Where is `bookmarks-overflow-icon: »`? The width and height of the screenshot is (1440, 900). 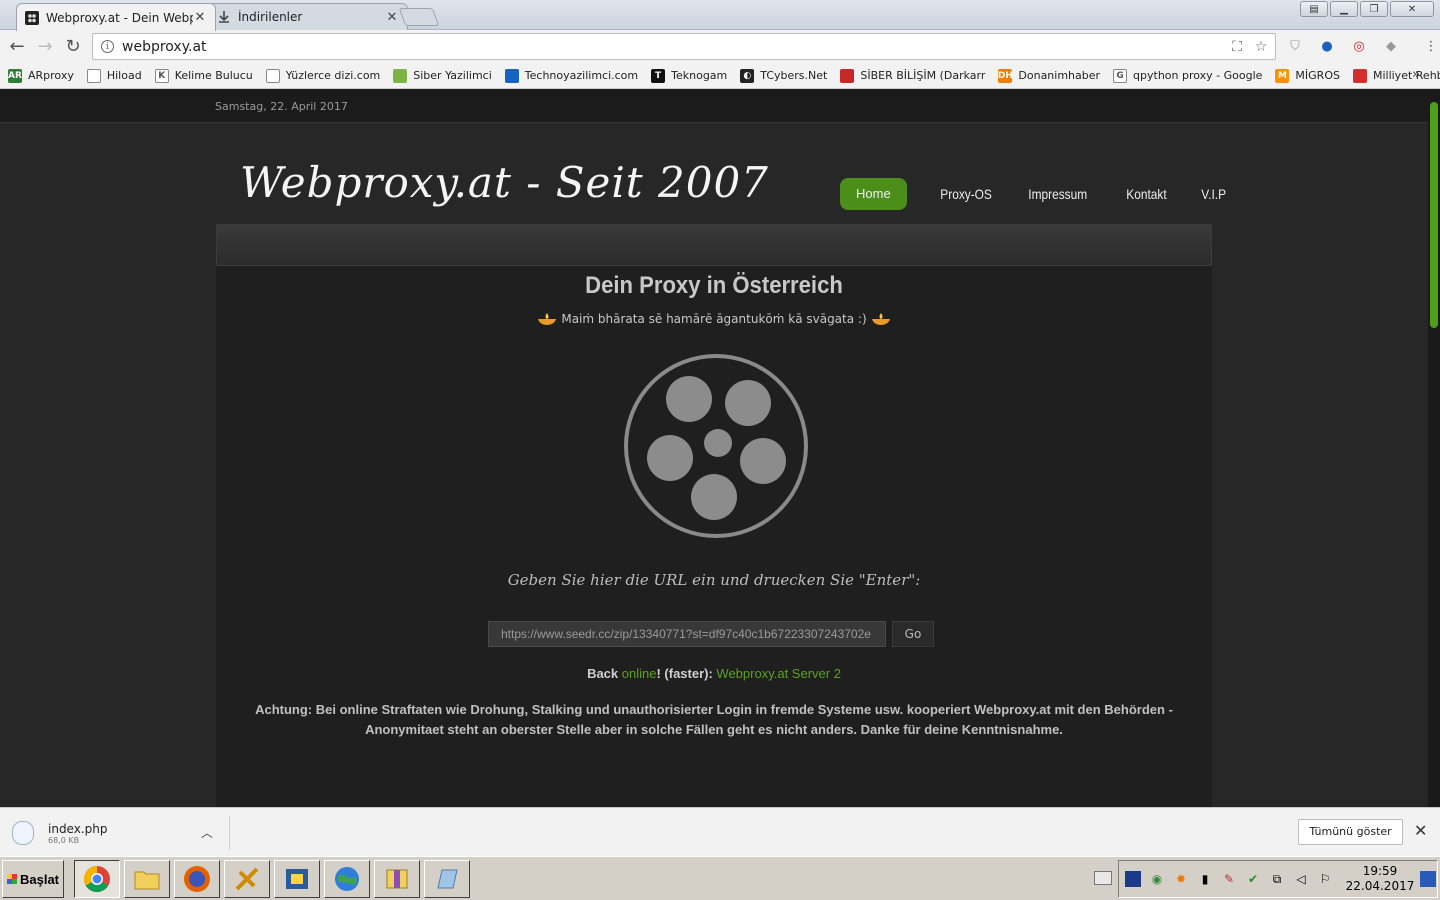
bookmarks-overflow-icon: » is located at coordinates (1416, 74).